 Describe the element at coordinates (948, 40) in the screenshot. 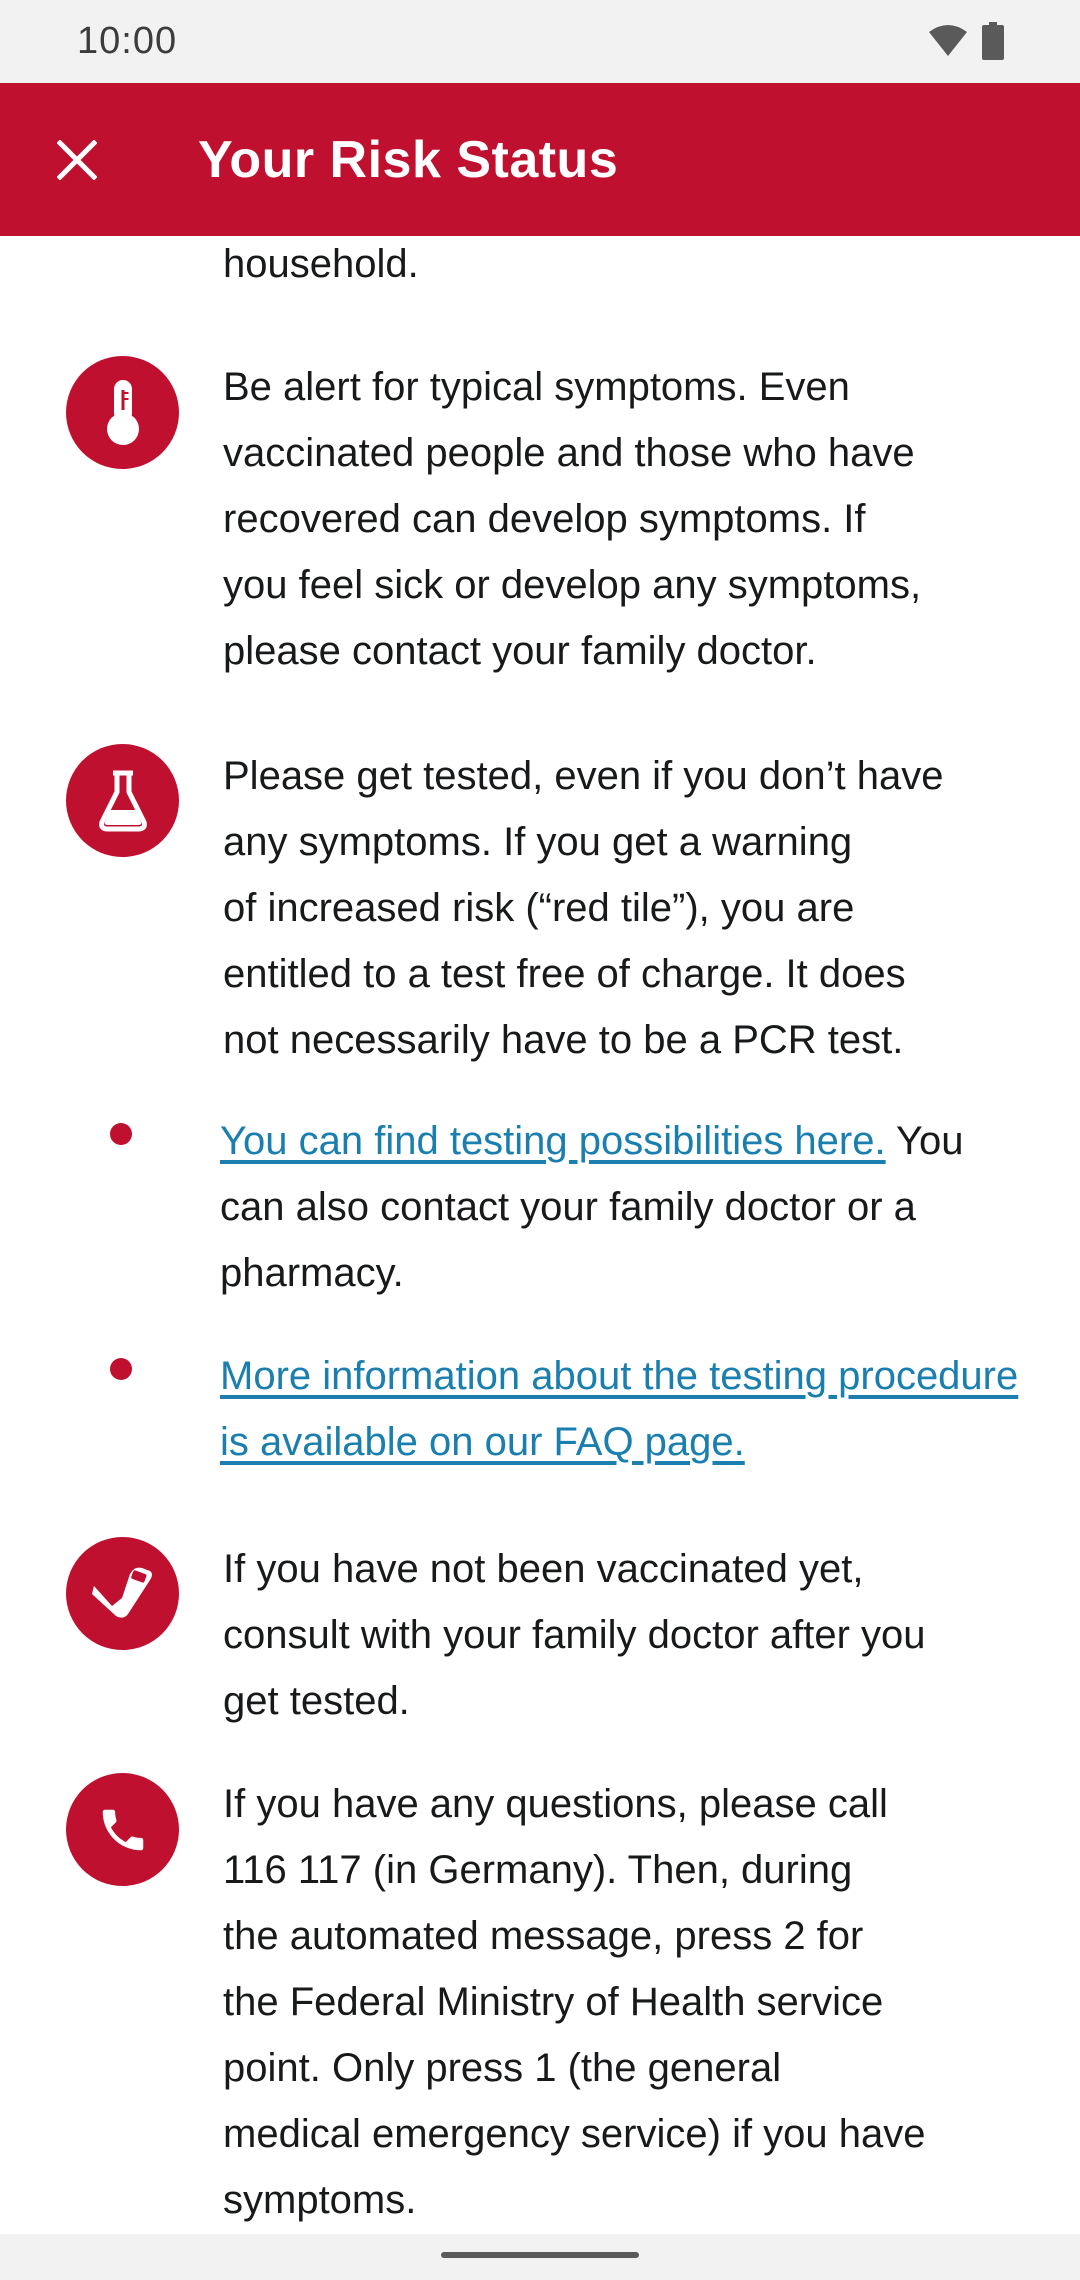

I see `wifi-icon` at that location.